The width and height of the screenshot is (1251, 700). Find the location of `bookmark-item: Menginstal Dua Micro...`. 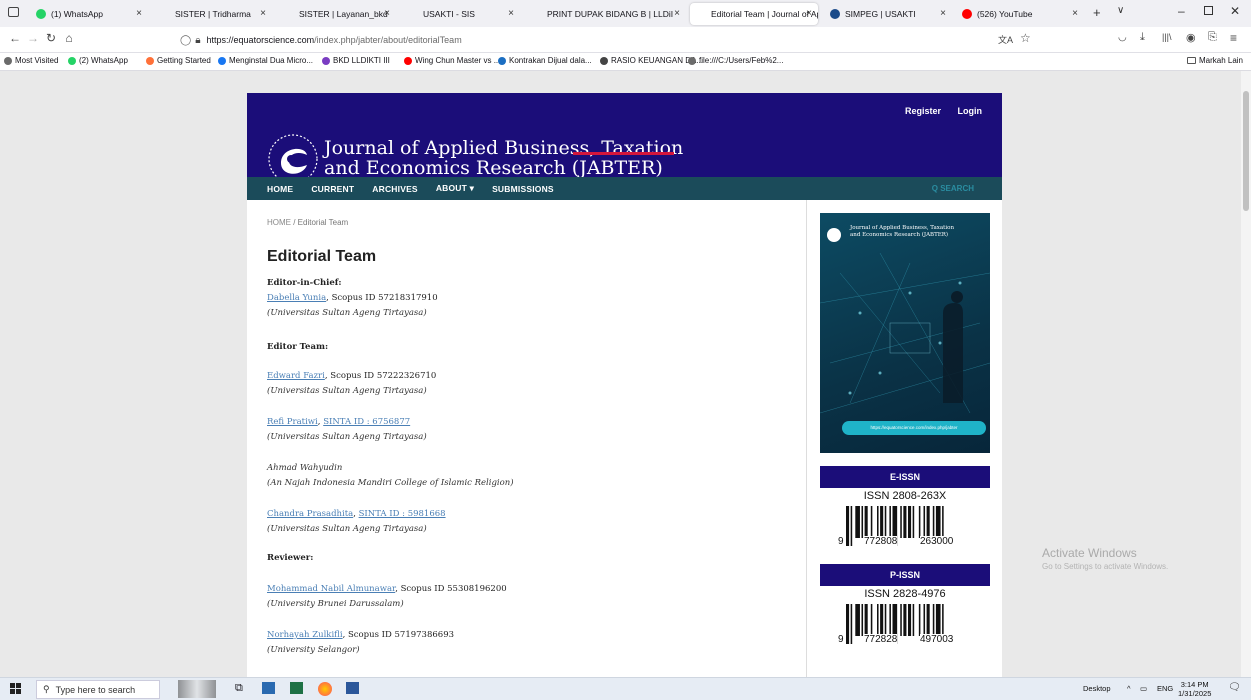

bookmark-item: Menginstal Dua Micro... is located at coordinates (265, 60).